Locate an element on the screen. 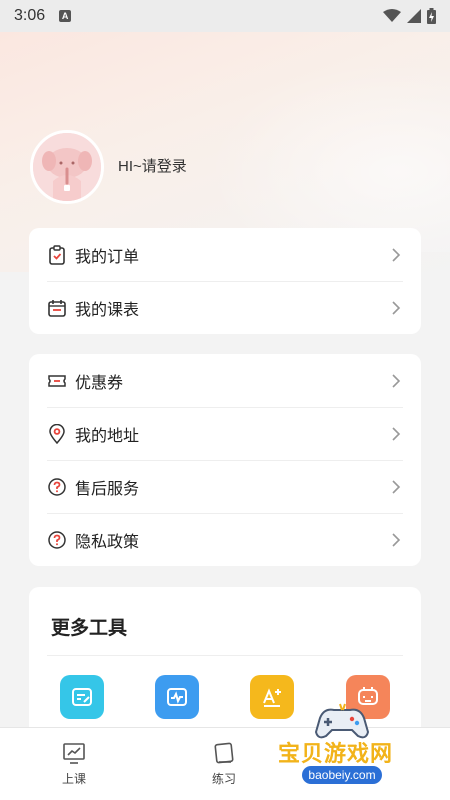  tab-practice: 练习 is located at coordinates (224, 764).